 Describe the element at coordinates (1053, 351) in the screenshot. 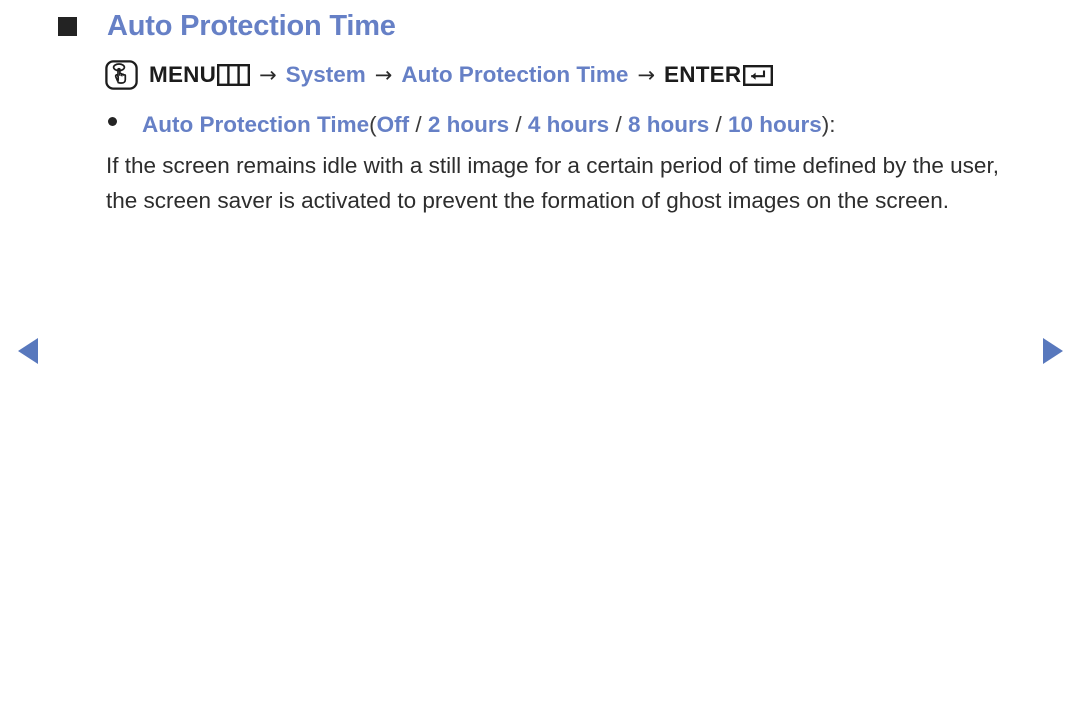

I see `triangle-right-icon` at that location.